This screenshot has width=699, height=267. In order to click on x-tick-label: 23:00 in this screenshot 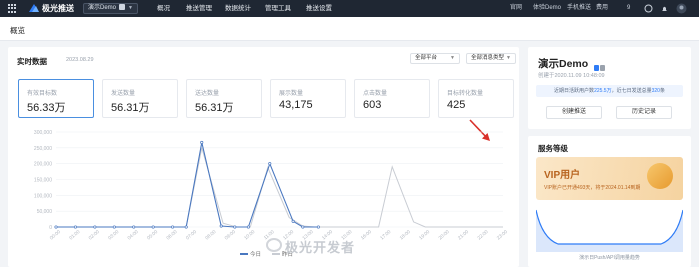, I will do `click(502, 235)`.